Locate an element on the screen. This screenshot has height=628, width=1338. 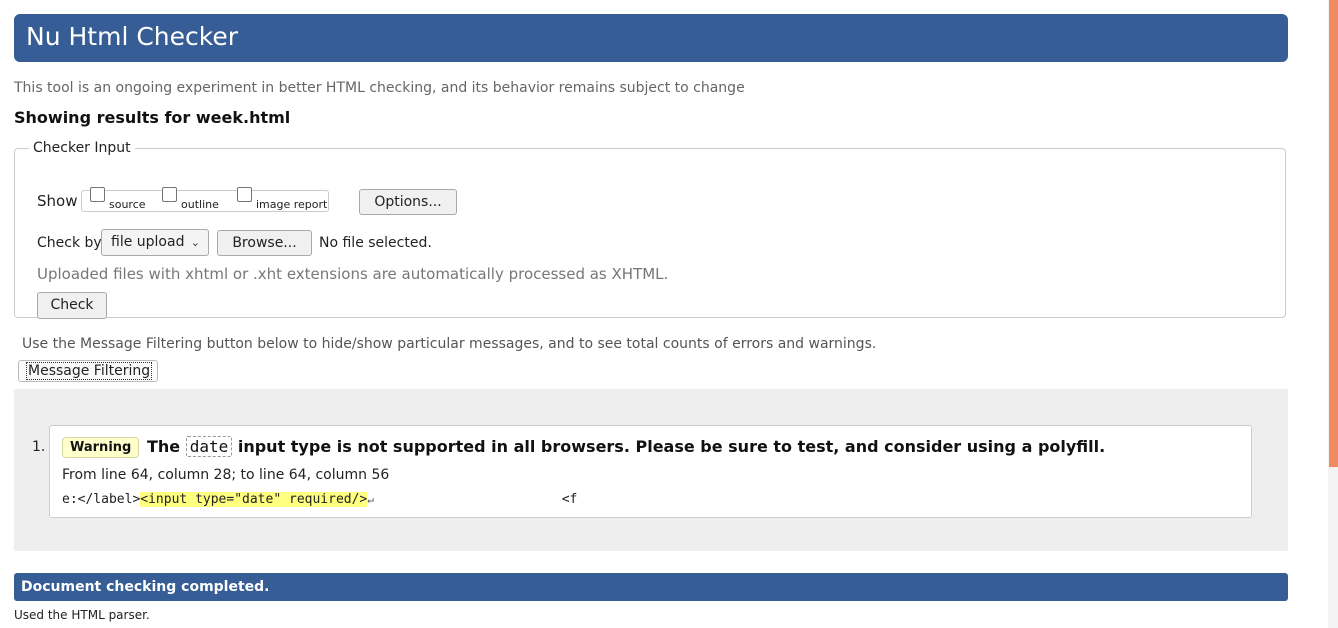
checker-input-legend: Checker Input is located at coordinates (82, 148).